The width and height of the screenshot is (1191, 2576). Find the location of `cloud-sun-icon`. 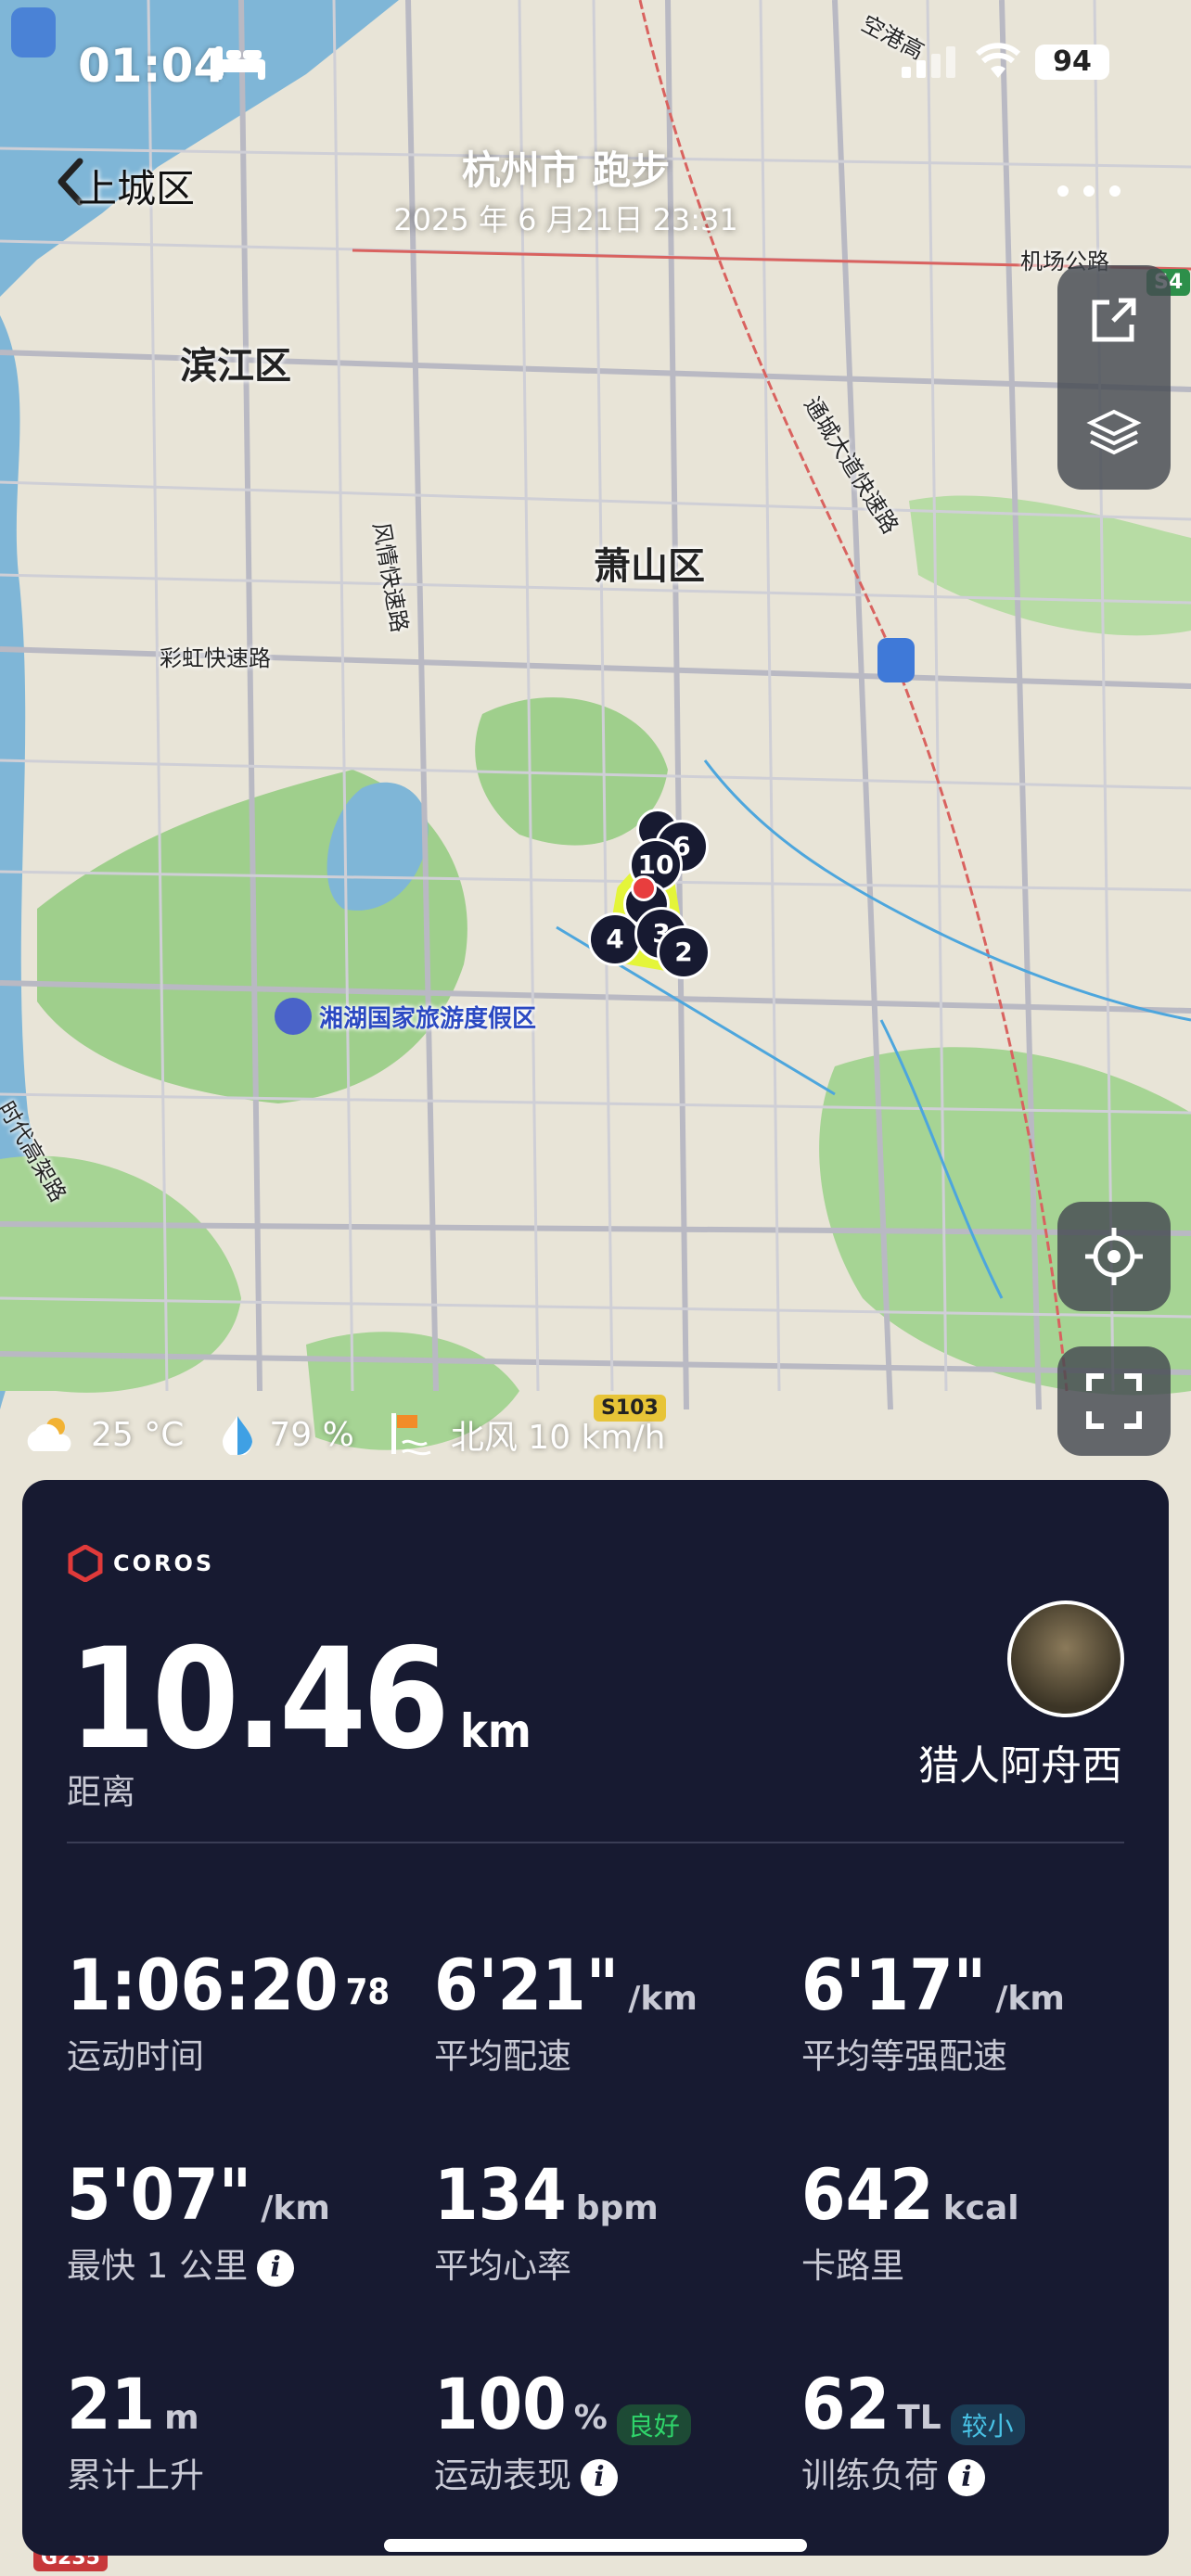

cloud-sun-icon is located at coordinates (49, 1434).